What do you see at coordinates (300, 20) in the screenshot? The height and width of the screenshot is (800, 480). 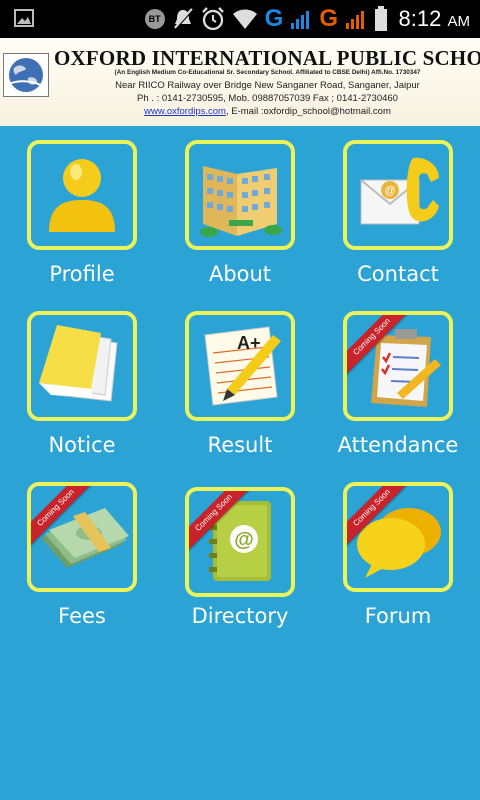 I see `signal-icon` at bounding box center [300, 20].